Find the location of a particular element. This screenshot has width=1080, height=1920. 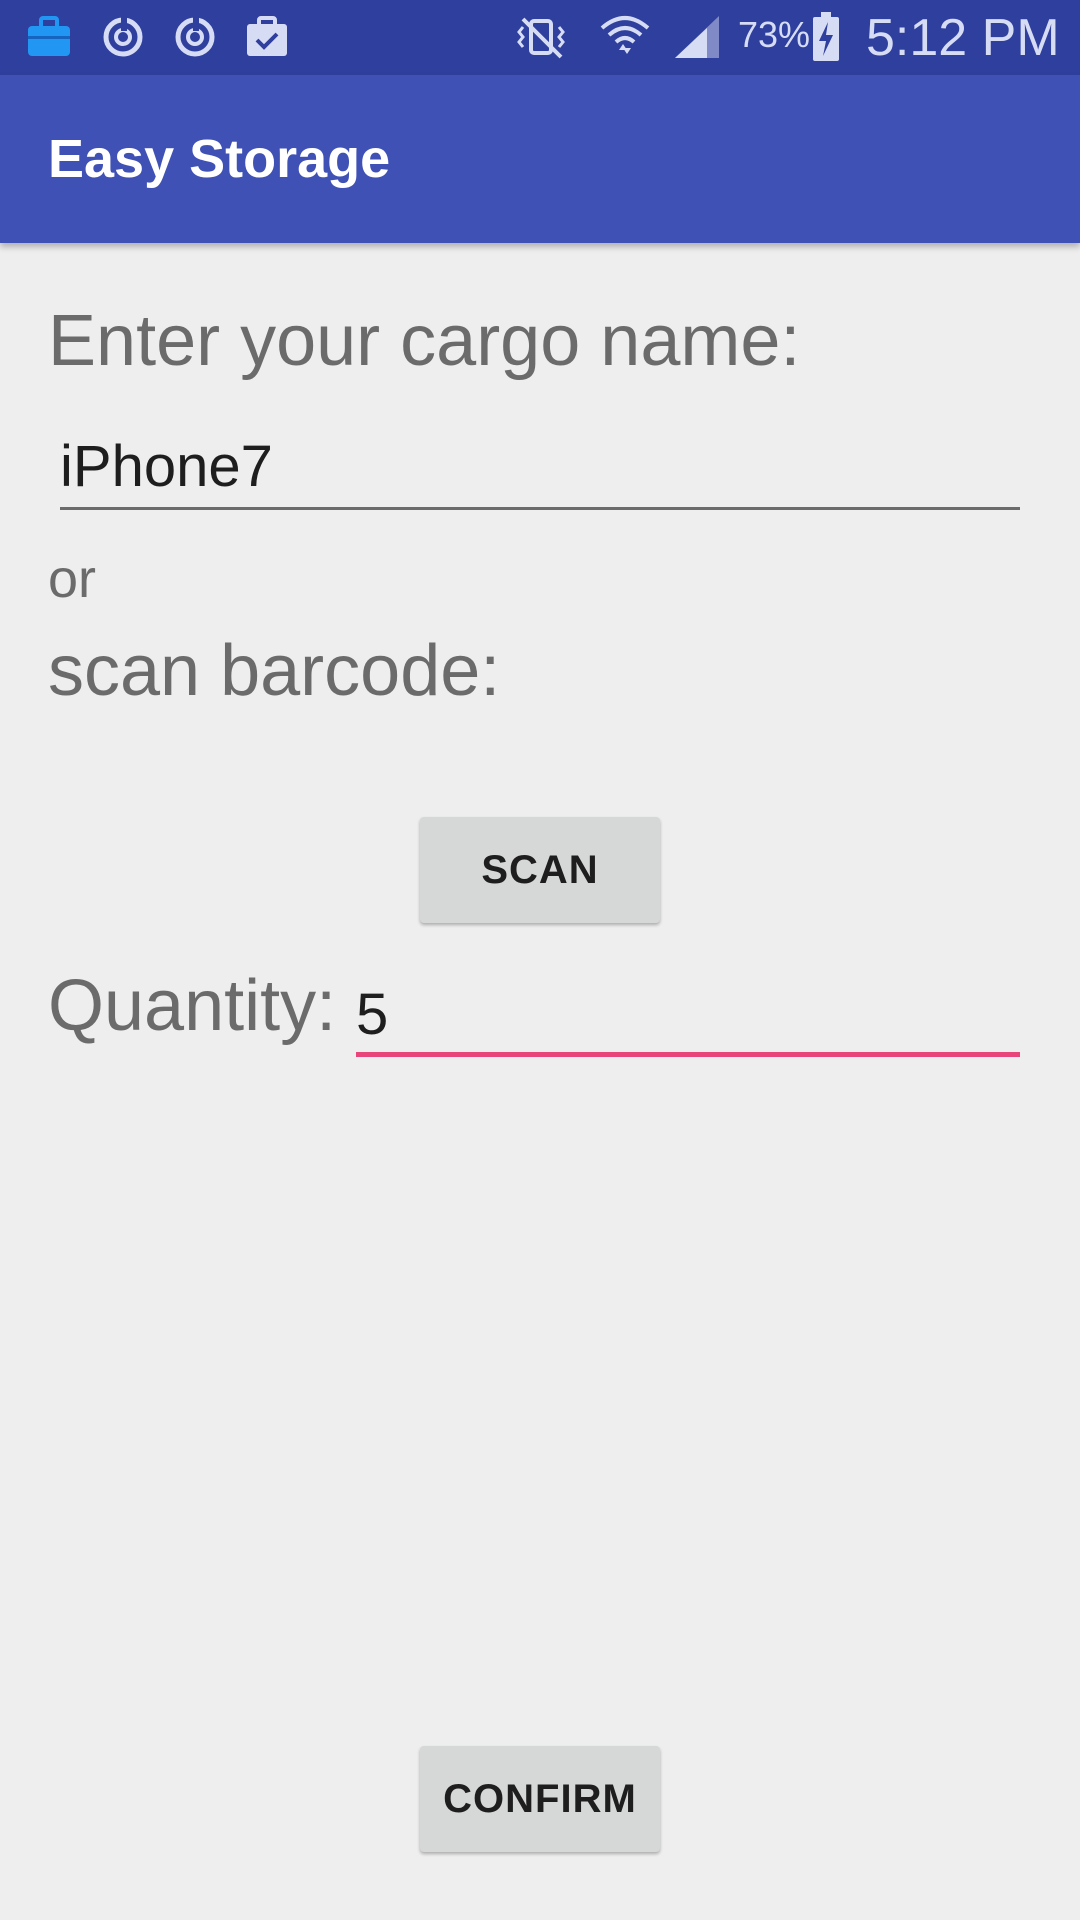

battery-charging-icon is located at coordinates (826, 37).